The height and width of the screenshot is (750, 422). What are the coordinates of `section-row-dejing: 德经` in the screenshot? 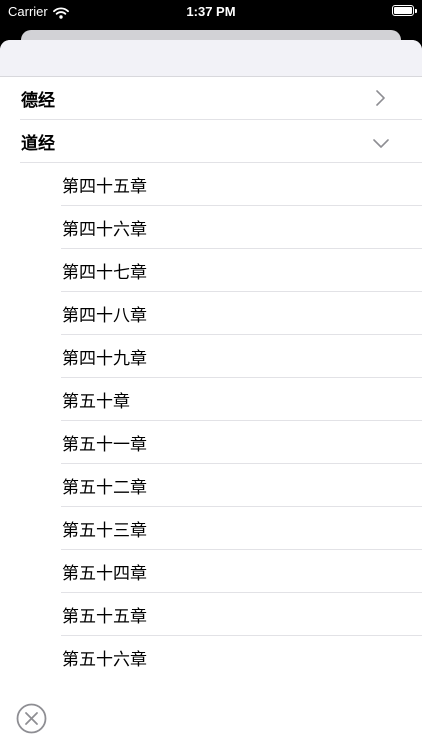 It's located at (211, 98).